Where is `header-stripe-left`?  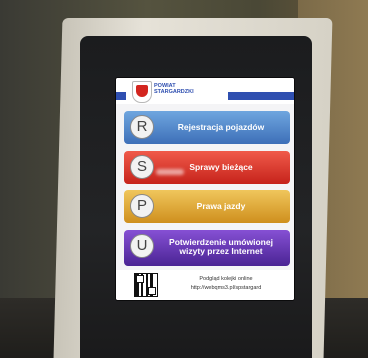 header-stripe-left is located at coordinates (121, 96).